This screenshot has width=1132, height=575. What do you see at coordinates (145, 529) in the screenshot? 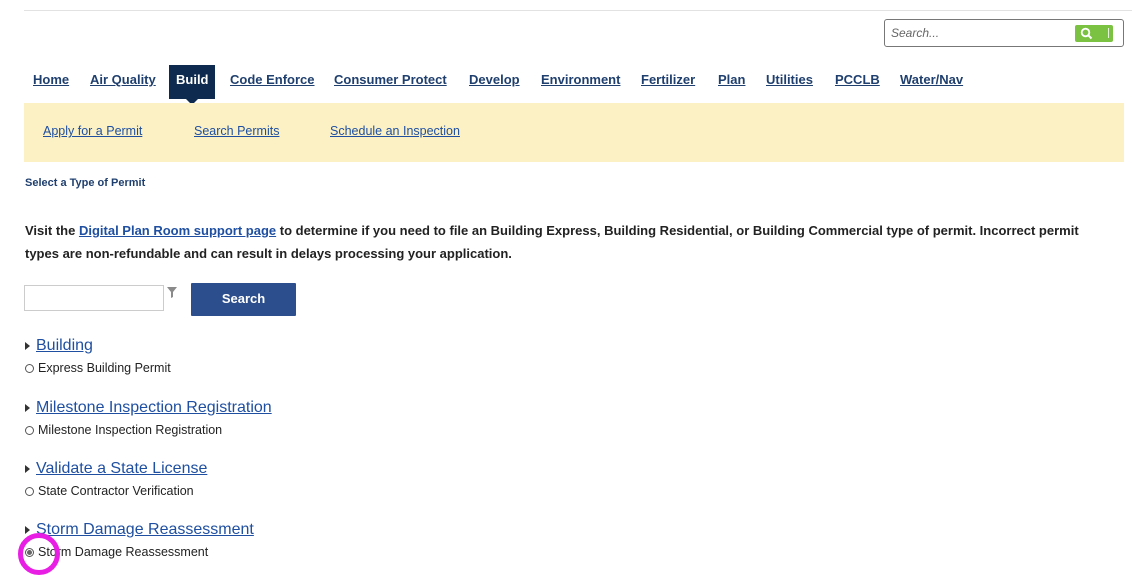
I see `group-title-label: Storm Damage Reassessment` at bounding box center [145, 529].